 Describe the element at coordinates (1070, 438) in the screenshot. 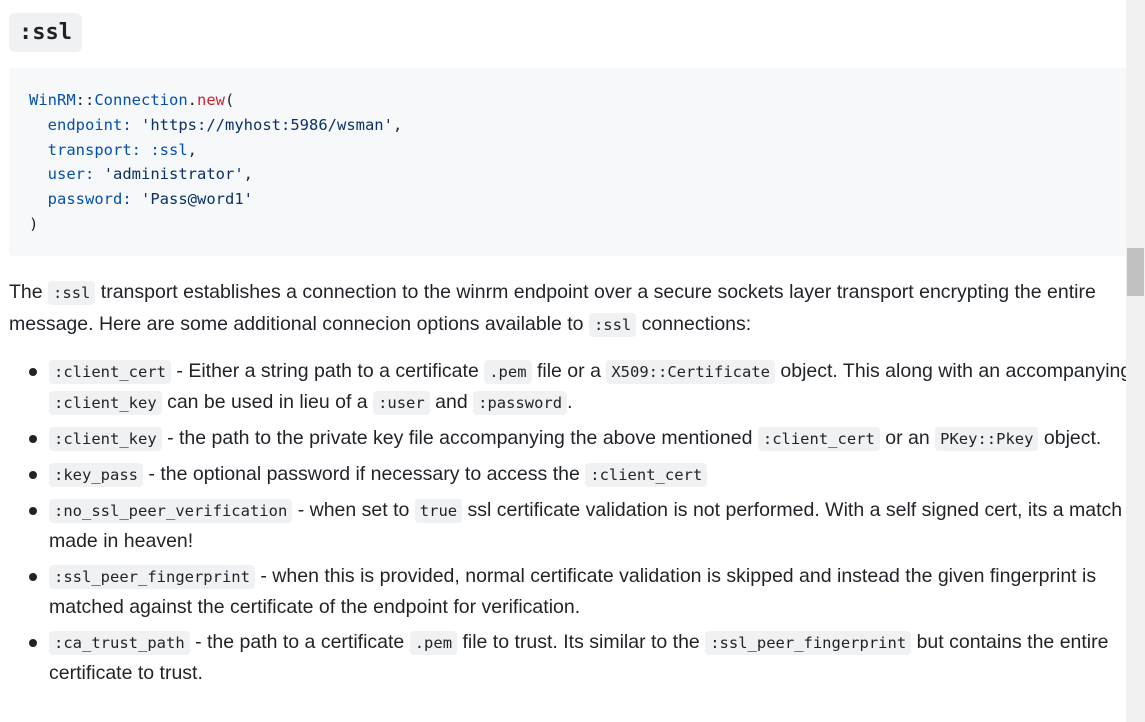

I see `text: object.` at that location.